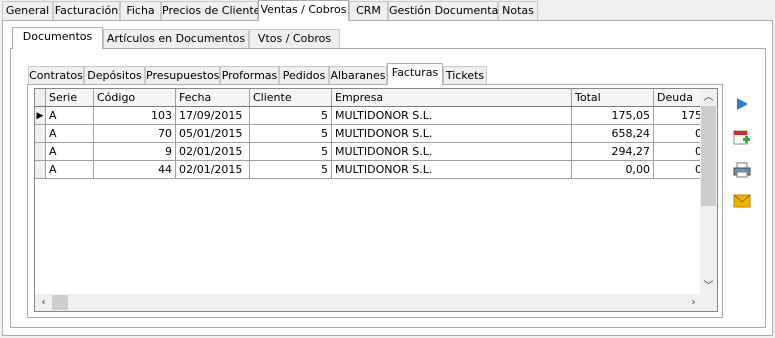  I want to click on scroll-up-icon: ︿, so click(708, 97).